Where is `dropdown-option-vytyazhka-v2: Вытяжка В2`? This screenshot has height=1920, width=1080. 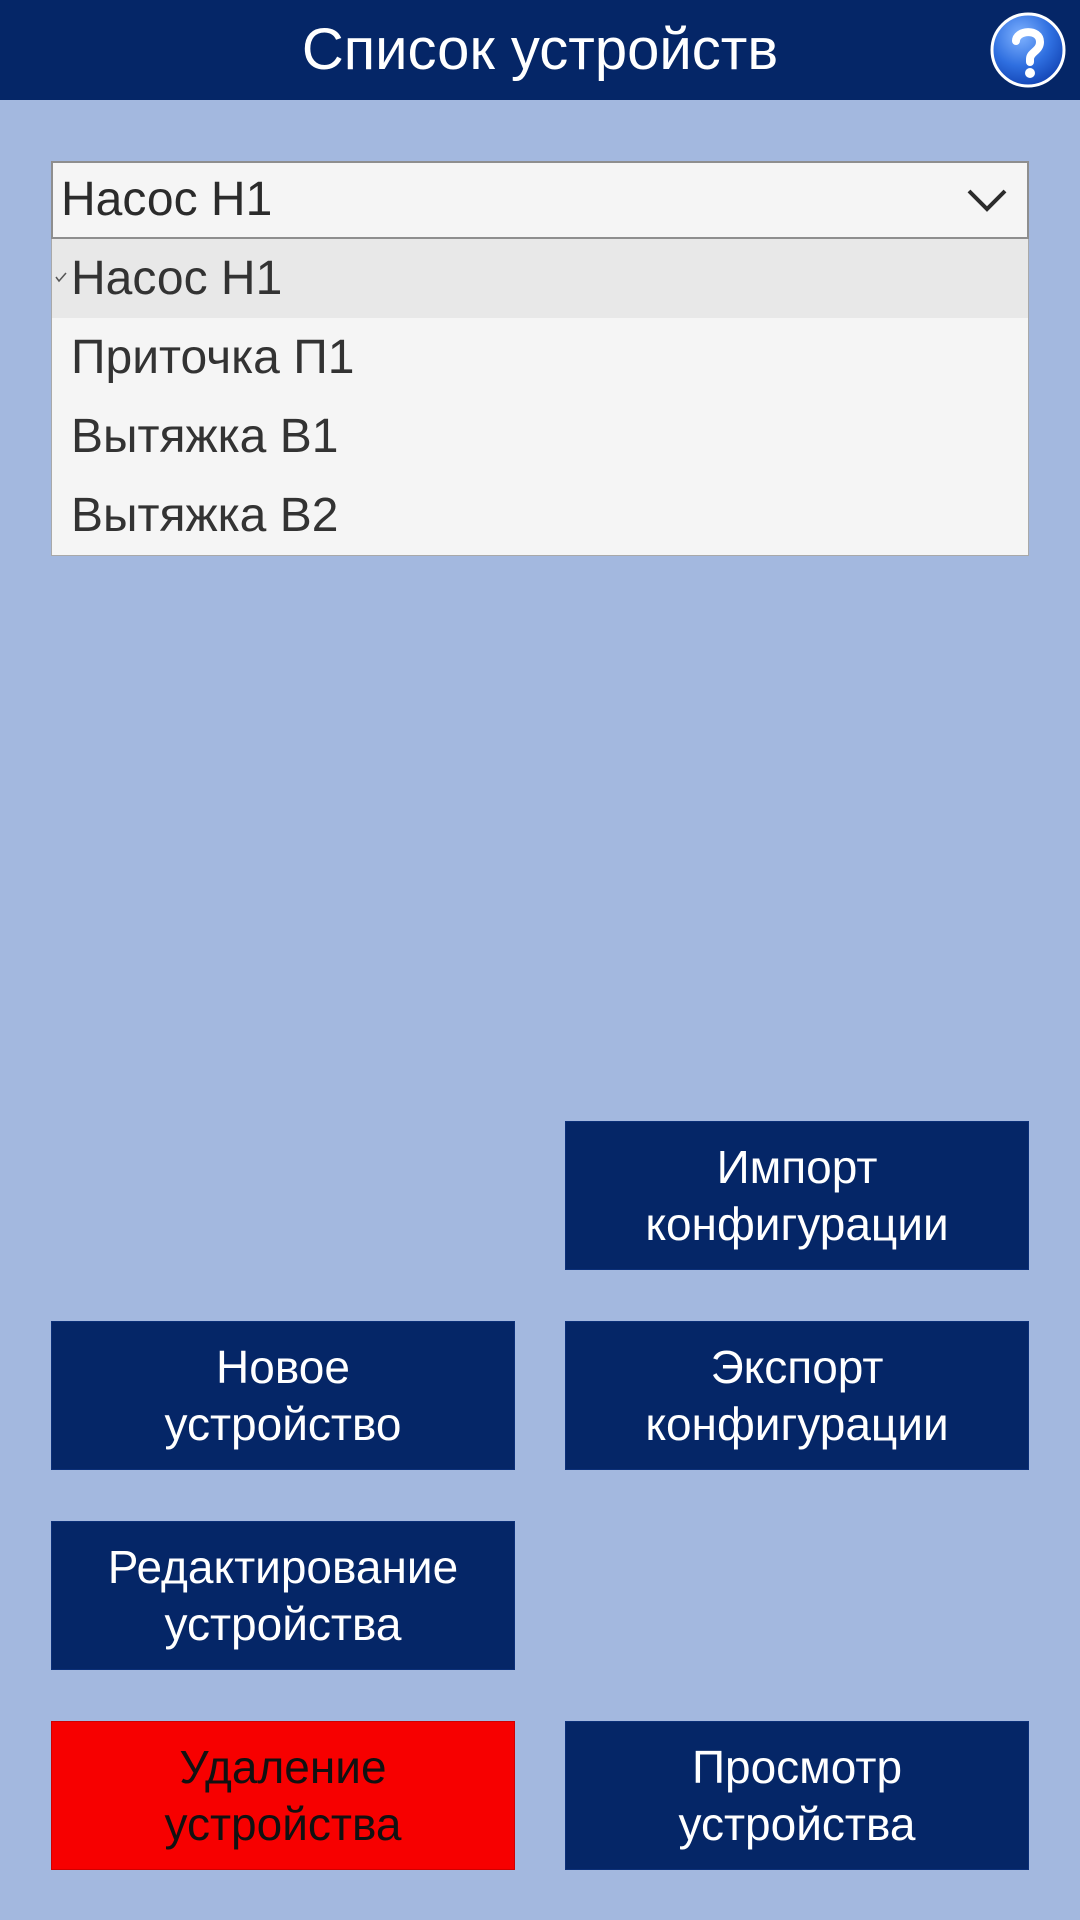
dropdown-option-vytyazhka-v2: Вытяжка В2 is located at coordinates (540, 515).